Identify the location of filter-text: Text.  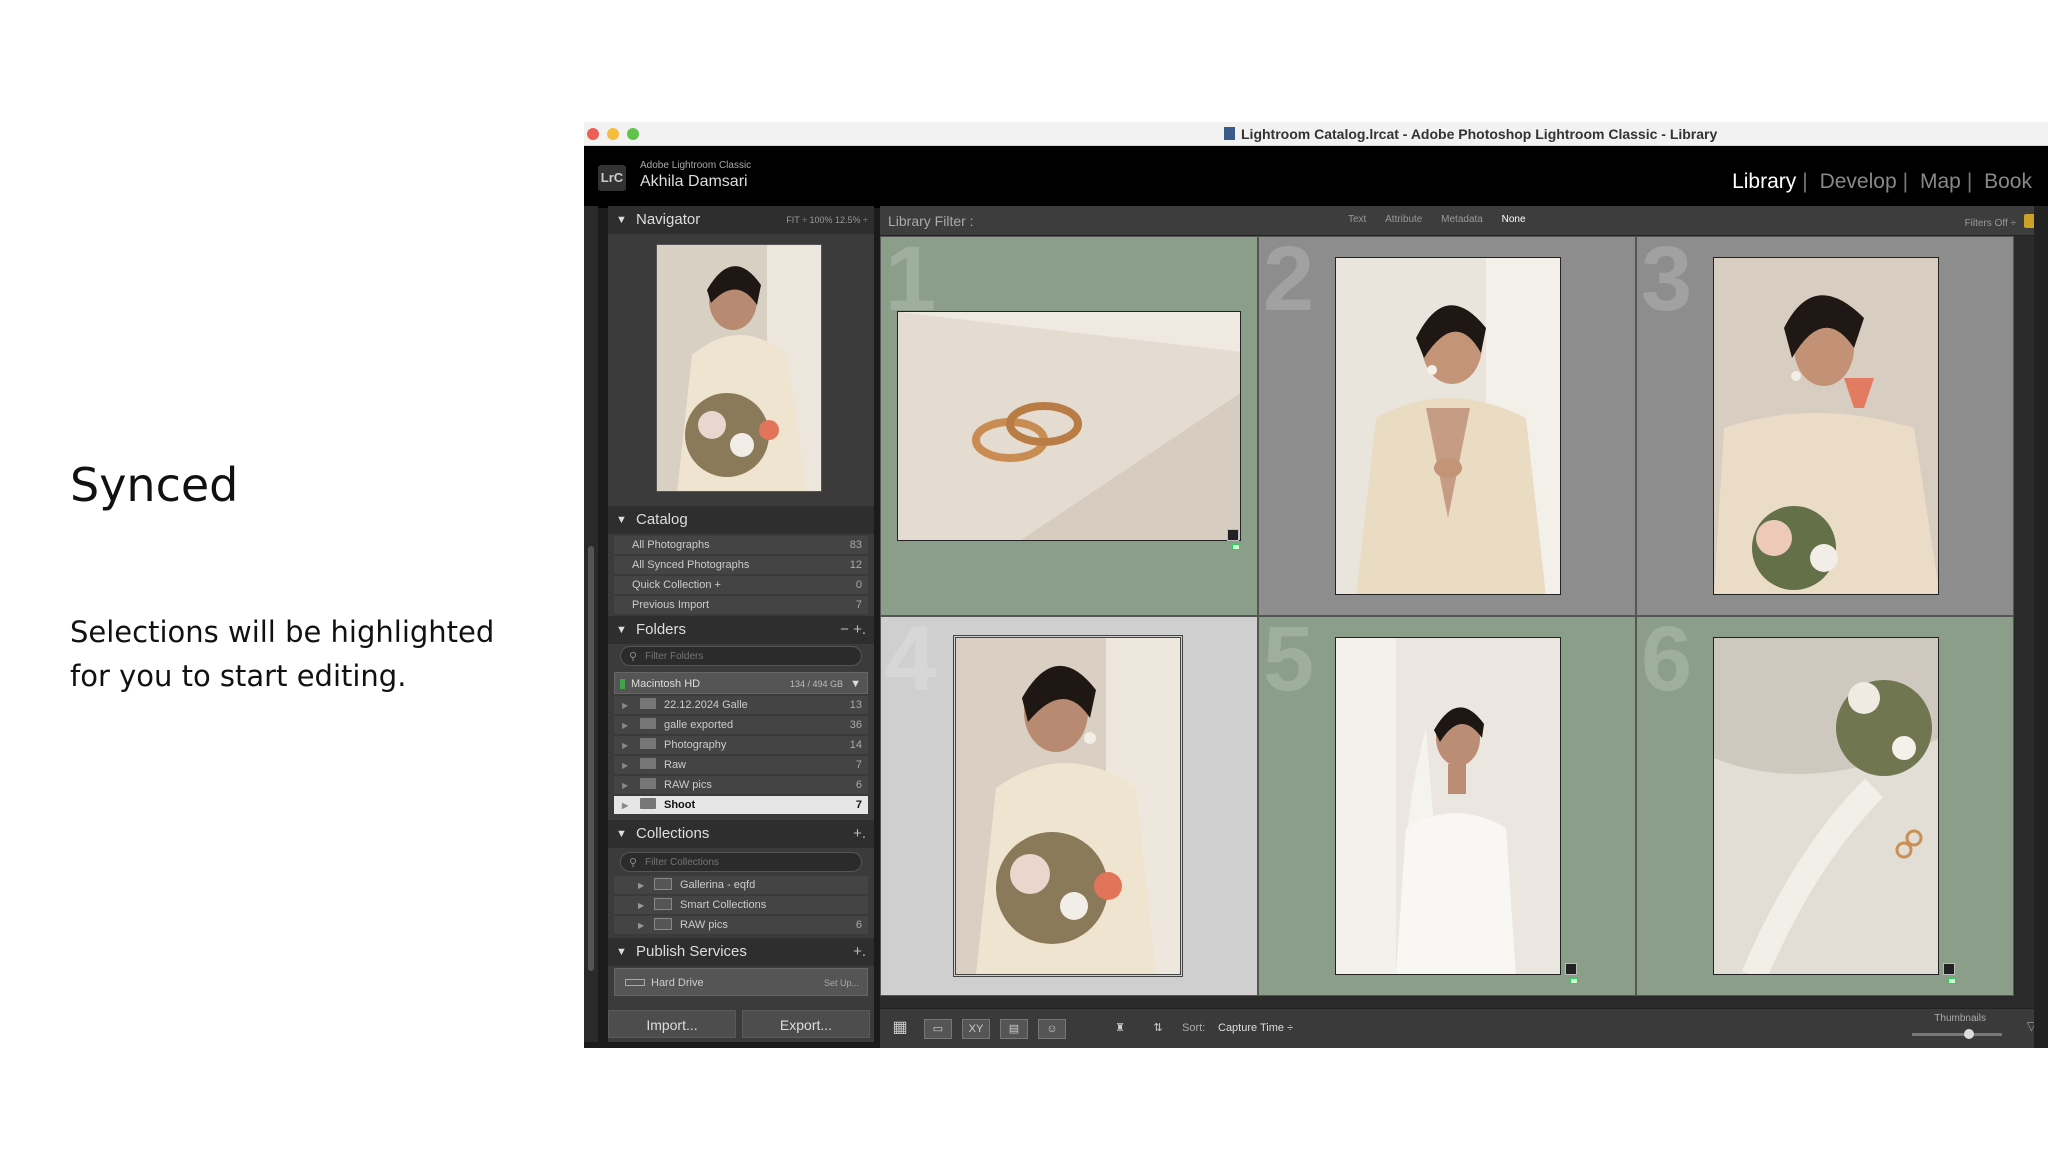
(1357, 219).